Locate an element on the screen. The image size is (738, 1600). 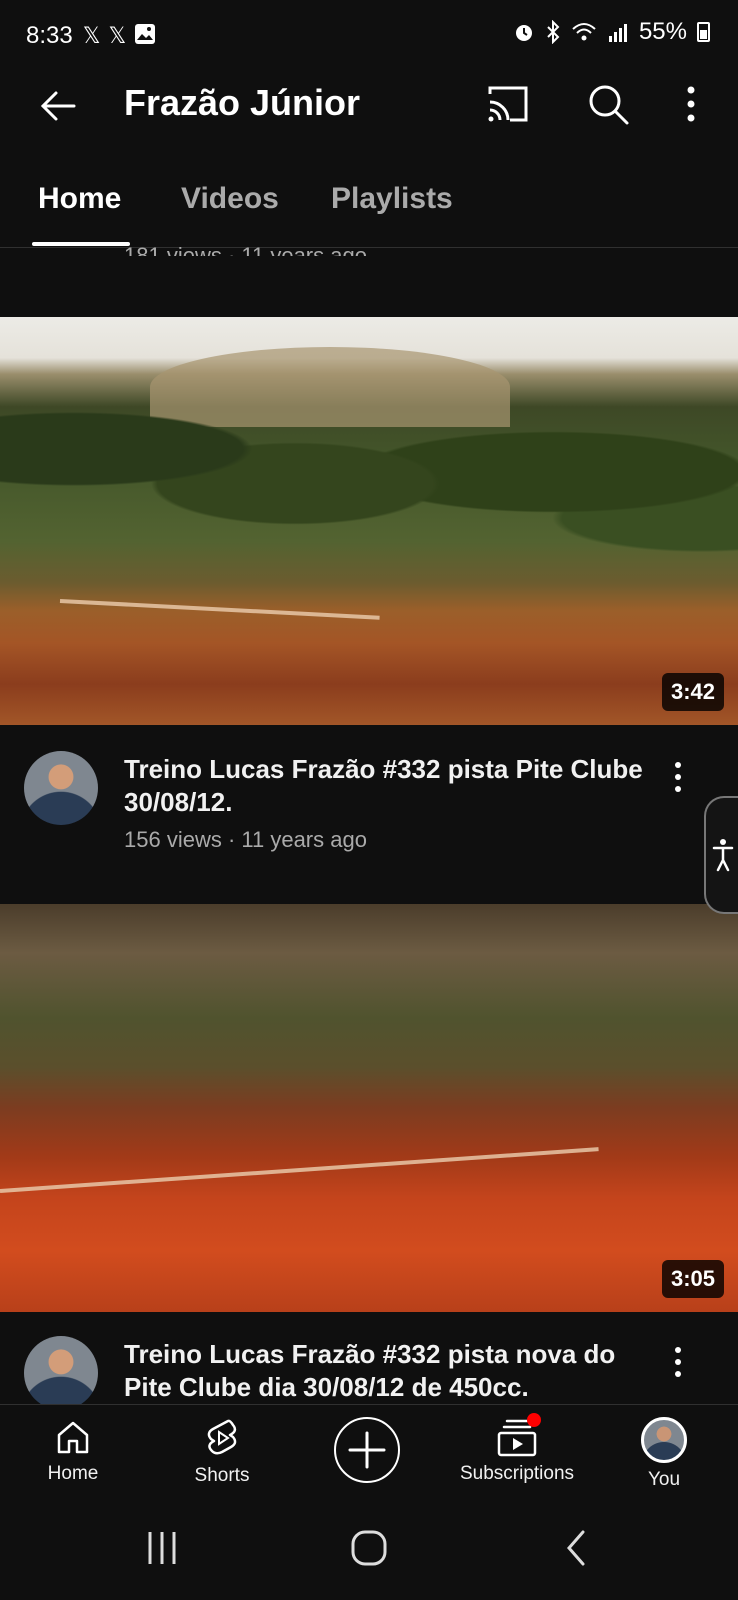
channel-title: Frazão Júnior is located at coordinates (242, 102).